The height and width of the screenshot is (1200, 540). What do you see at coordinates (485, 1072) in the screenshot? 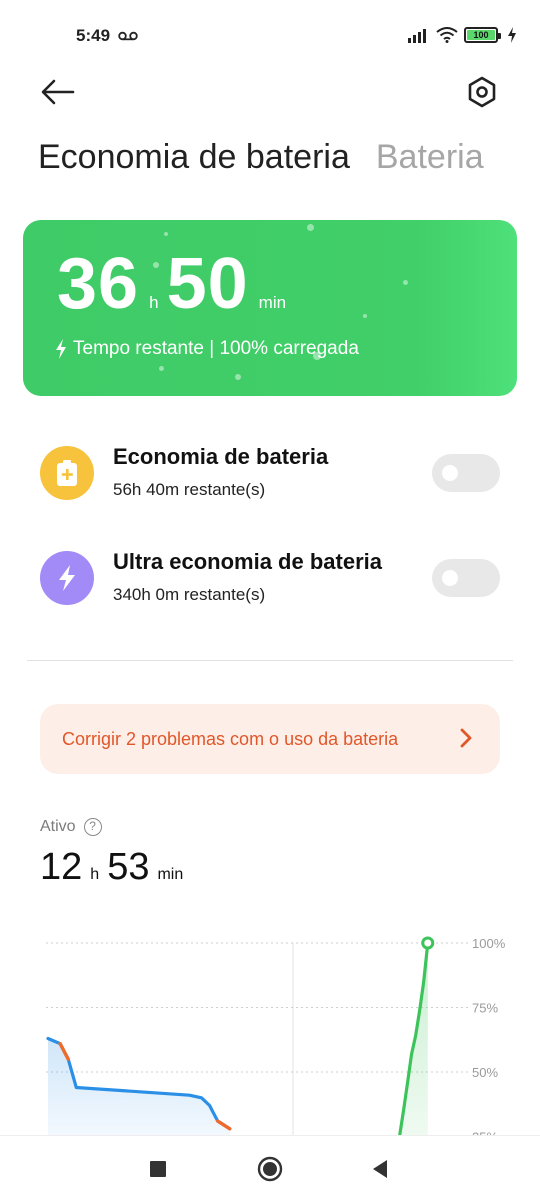
I see `y-tick-label: 50%` at bounding box center [485, 1072].